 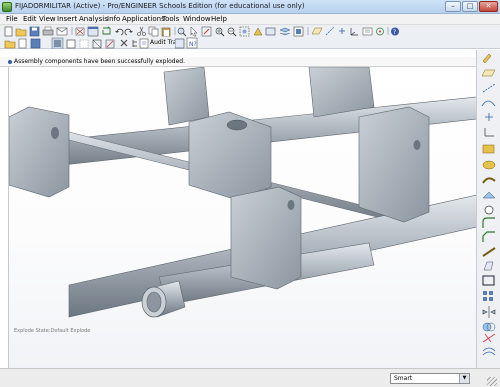 I want to click on secondary-toolbar: Audit Trail N?, so click(x=250, y=43).